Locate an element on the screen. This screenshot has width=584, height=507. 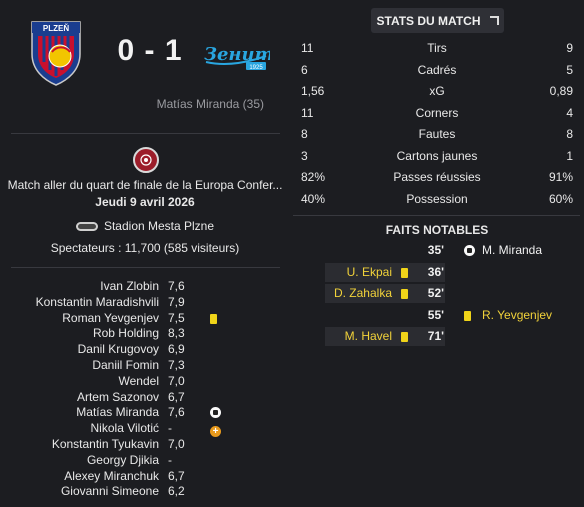
match-stats-button: STATS DU MATCH is located at coordinates (437, 20).